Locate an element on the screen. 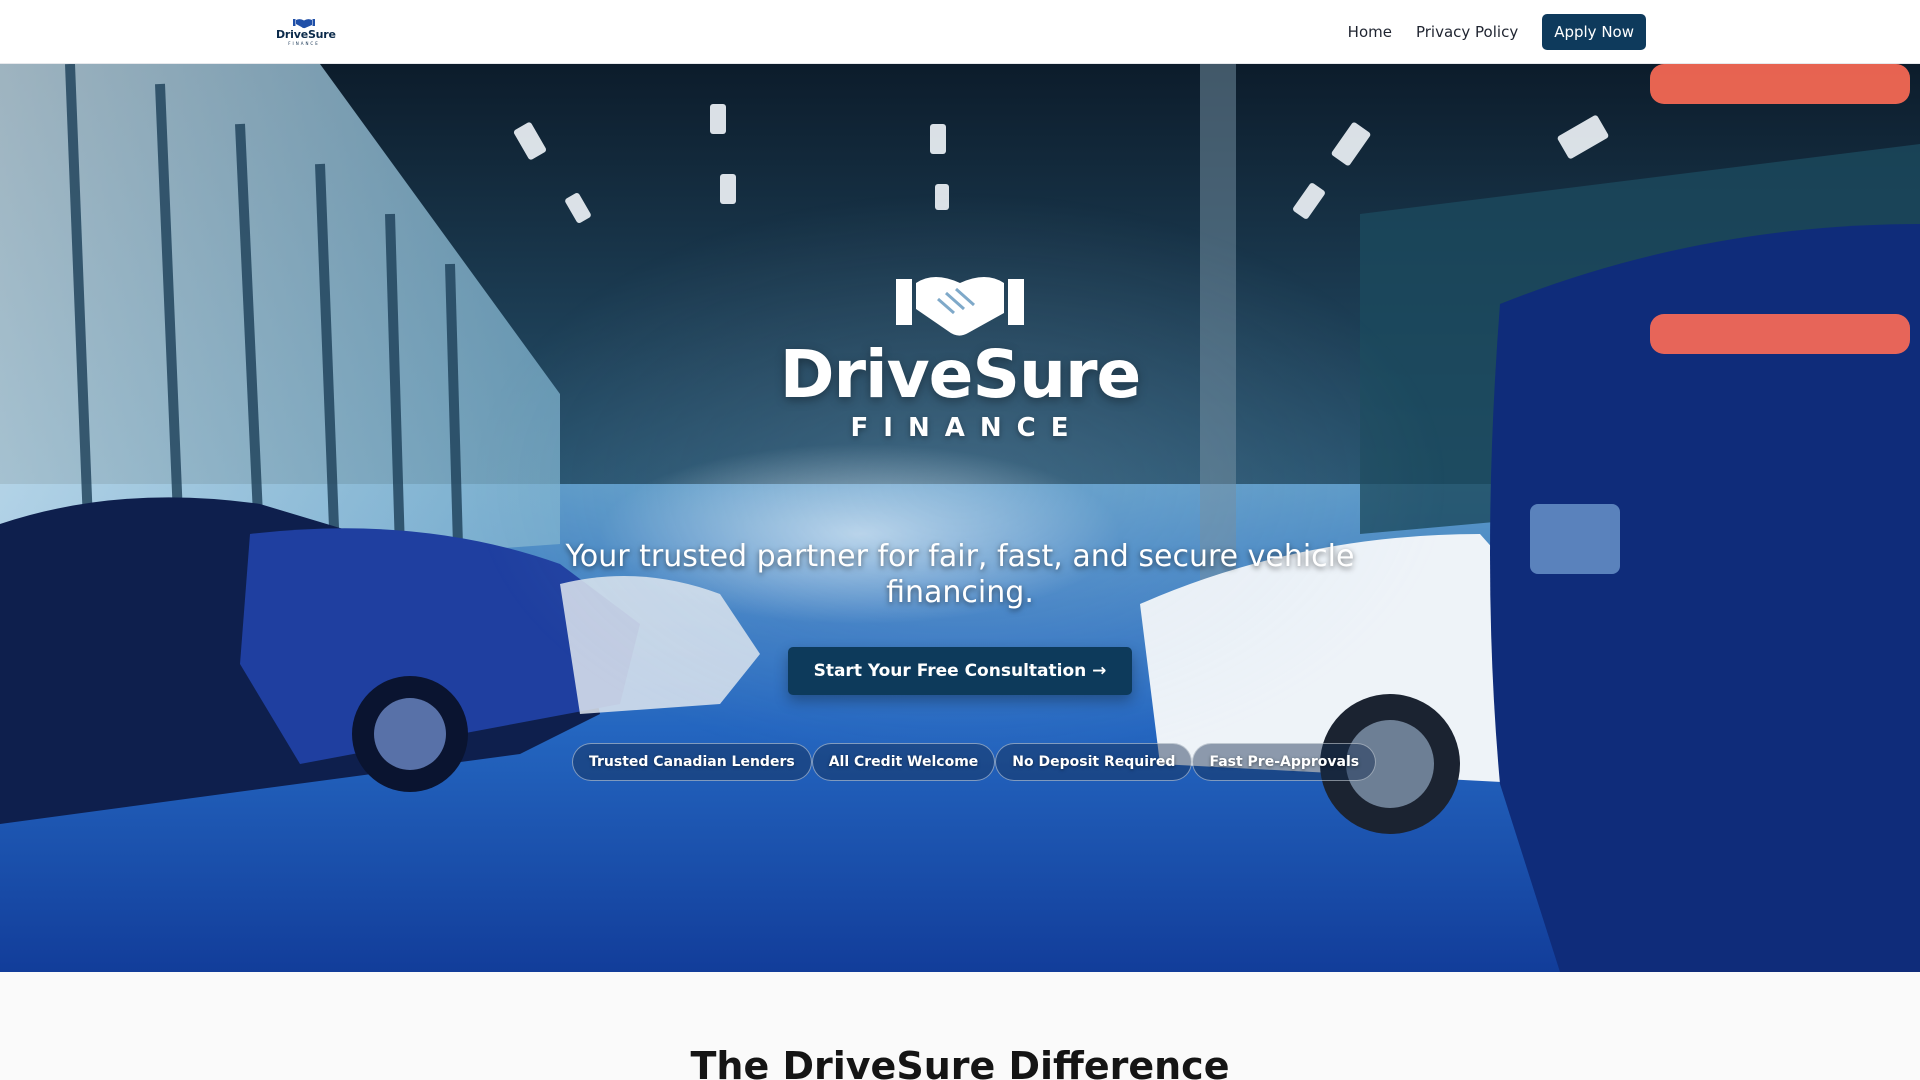  hero-brand-logo: DriveSure FINANCE is located at coordinates (960, 356).